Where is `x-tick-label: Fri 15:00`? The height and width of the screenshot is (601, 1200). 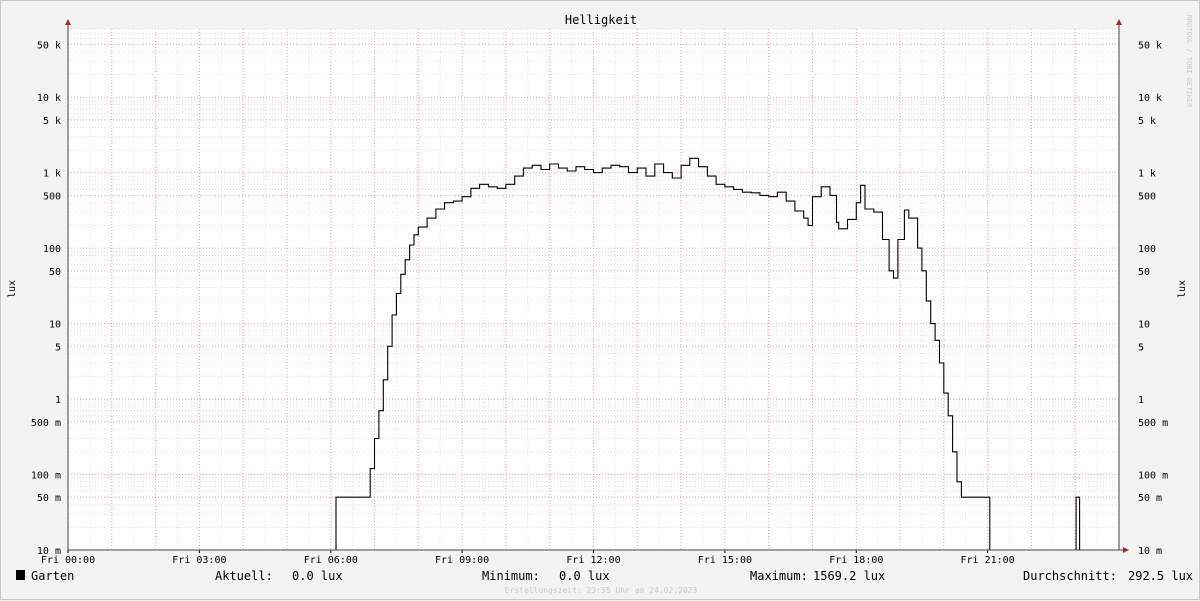
x-tick-label: Fri 15:00 is located at coordinates (725, 560).